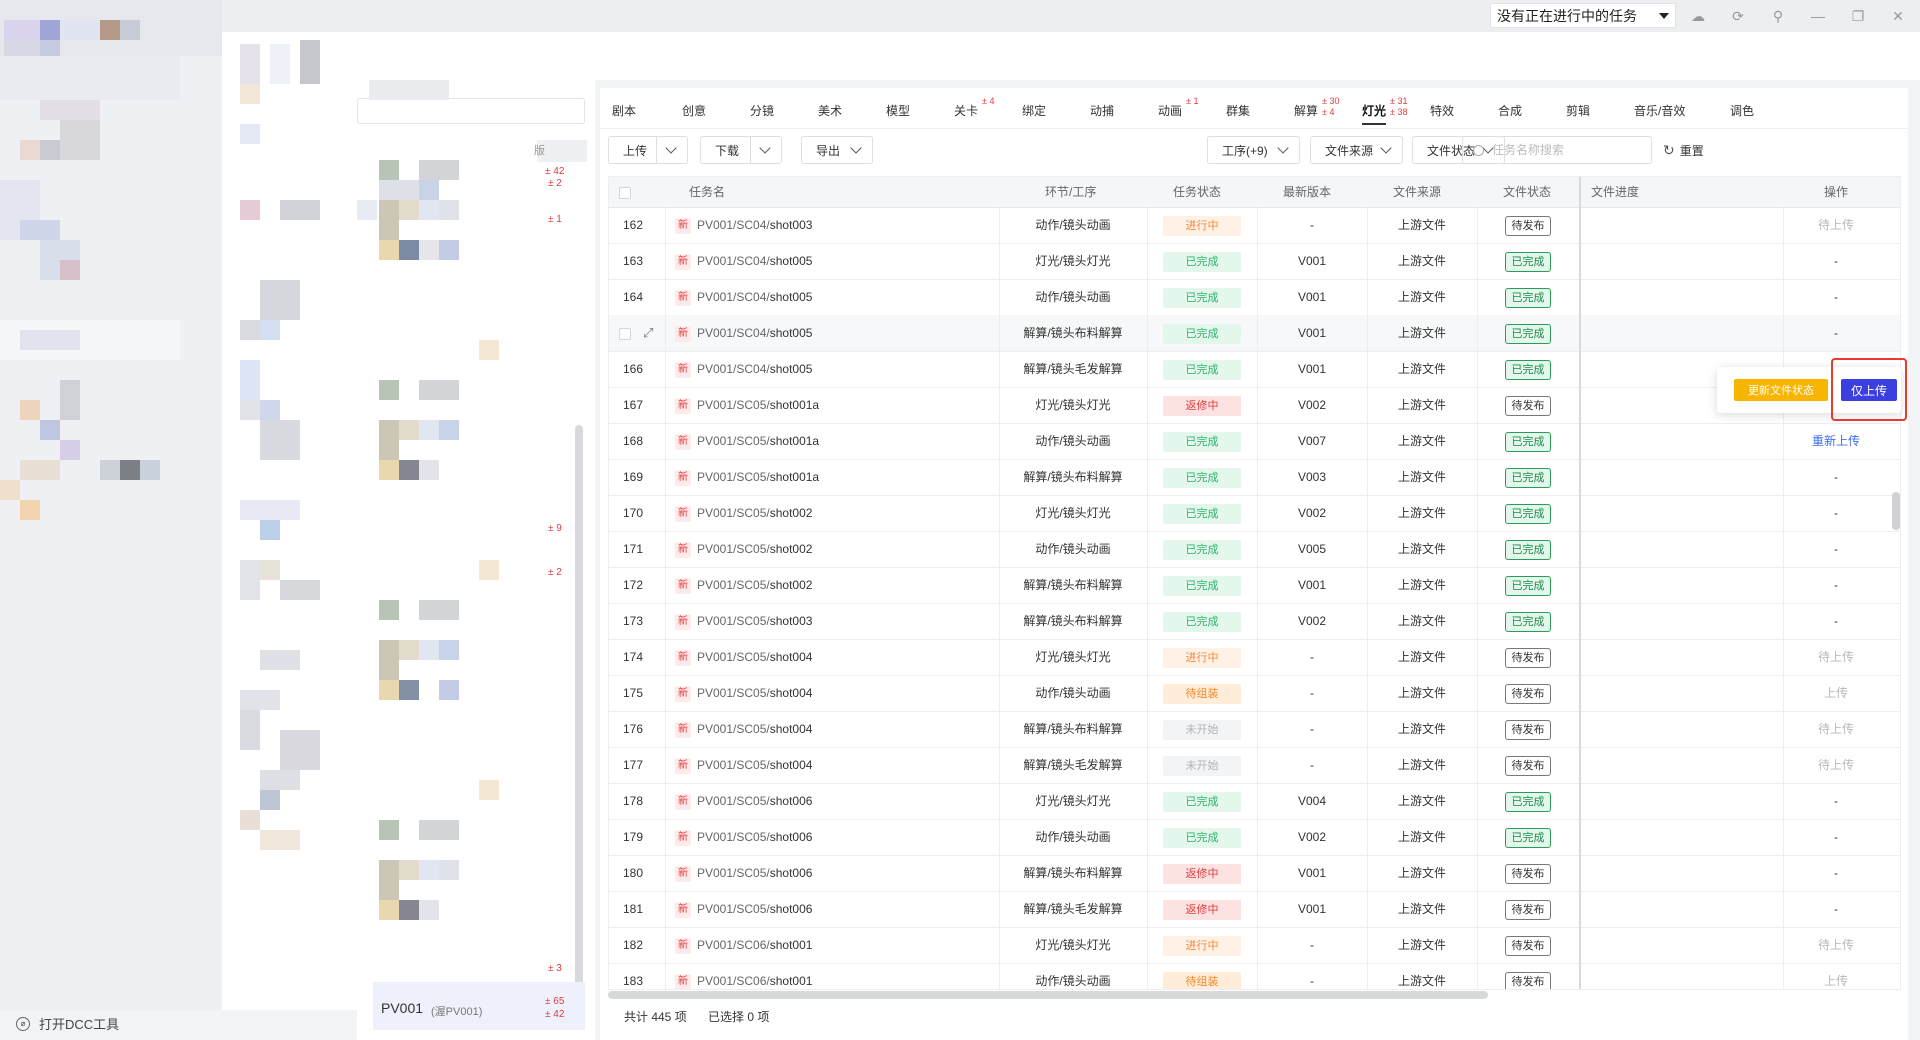  Describe the element at coordinates (743, 225) in the screenshot. I see `task-name-cell: 新 PV001/SC04/shot003` at that location.